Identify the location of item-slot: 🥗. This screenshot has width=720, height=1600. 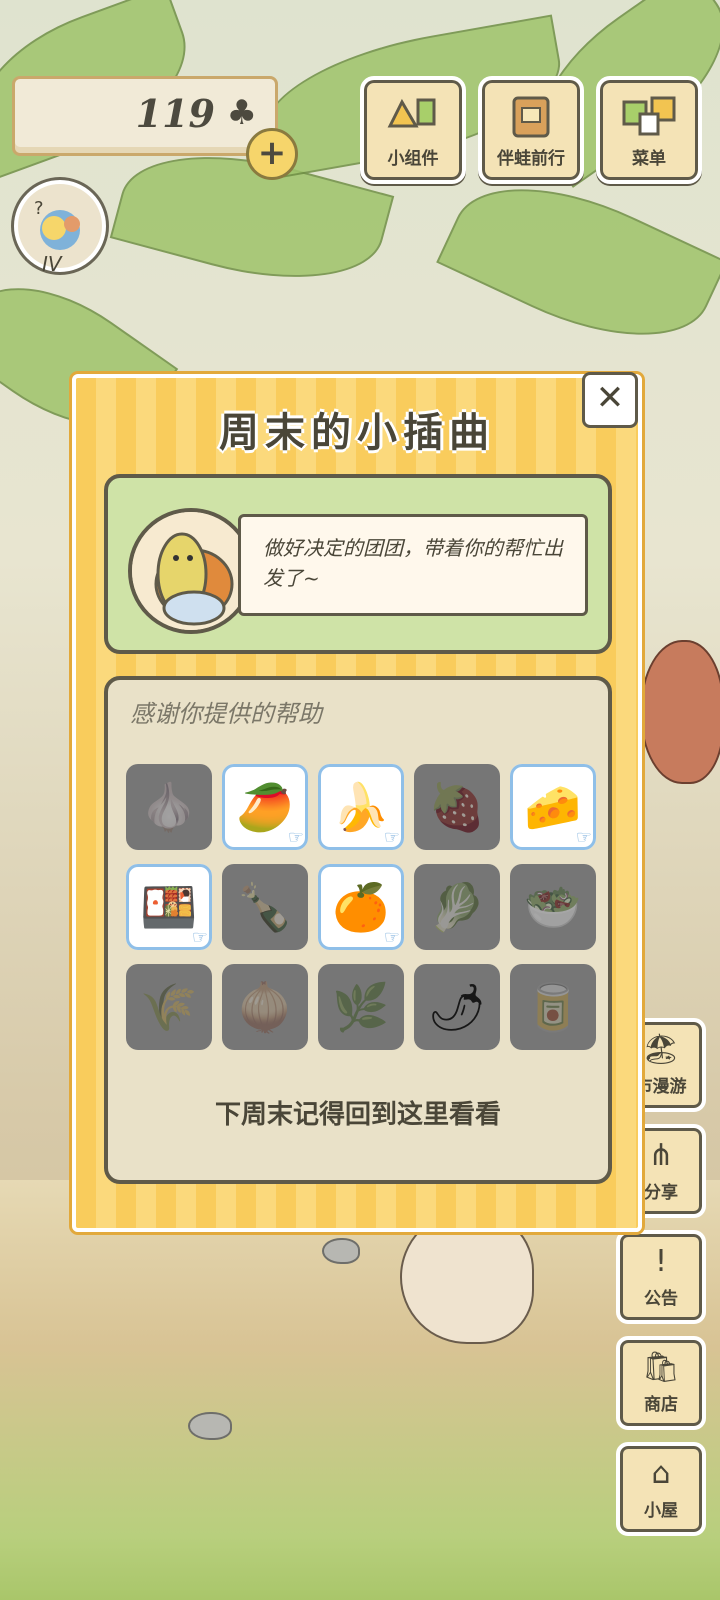
(553, 907).